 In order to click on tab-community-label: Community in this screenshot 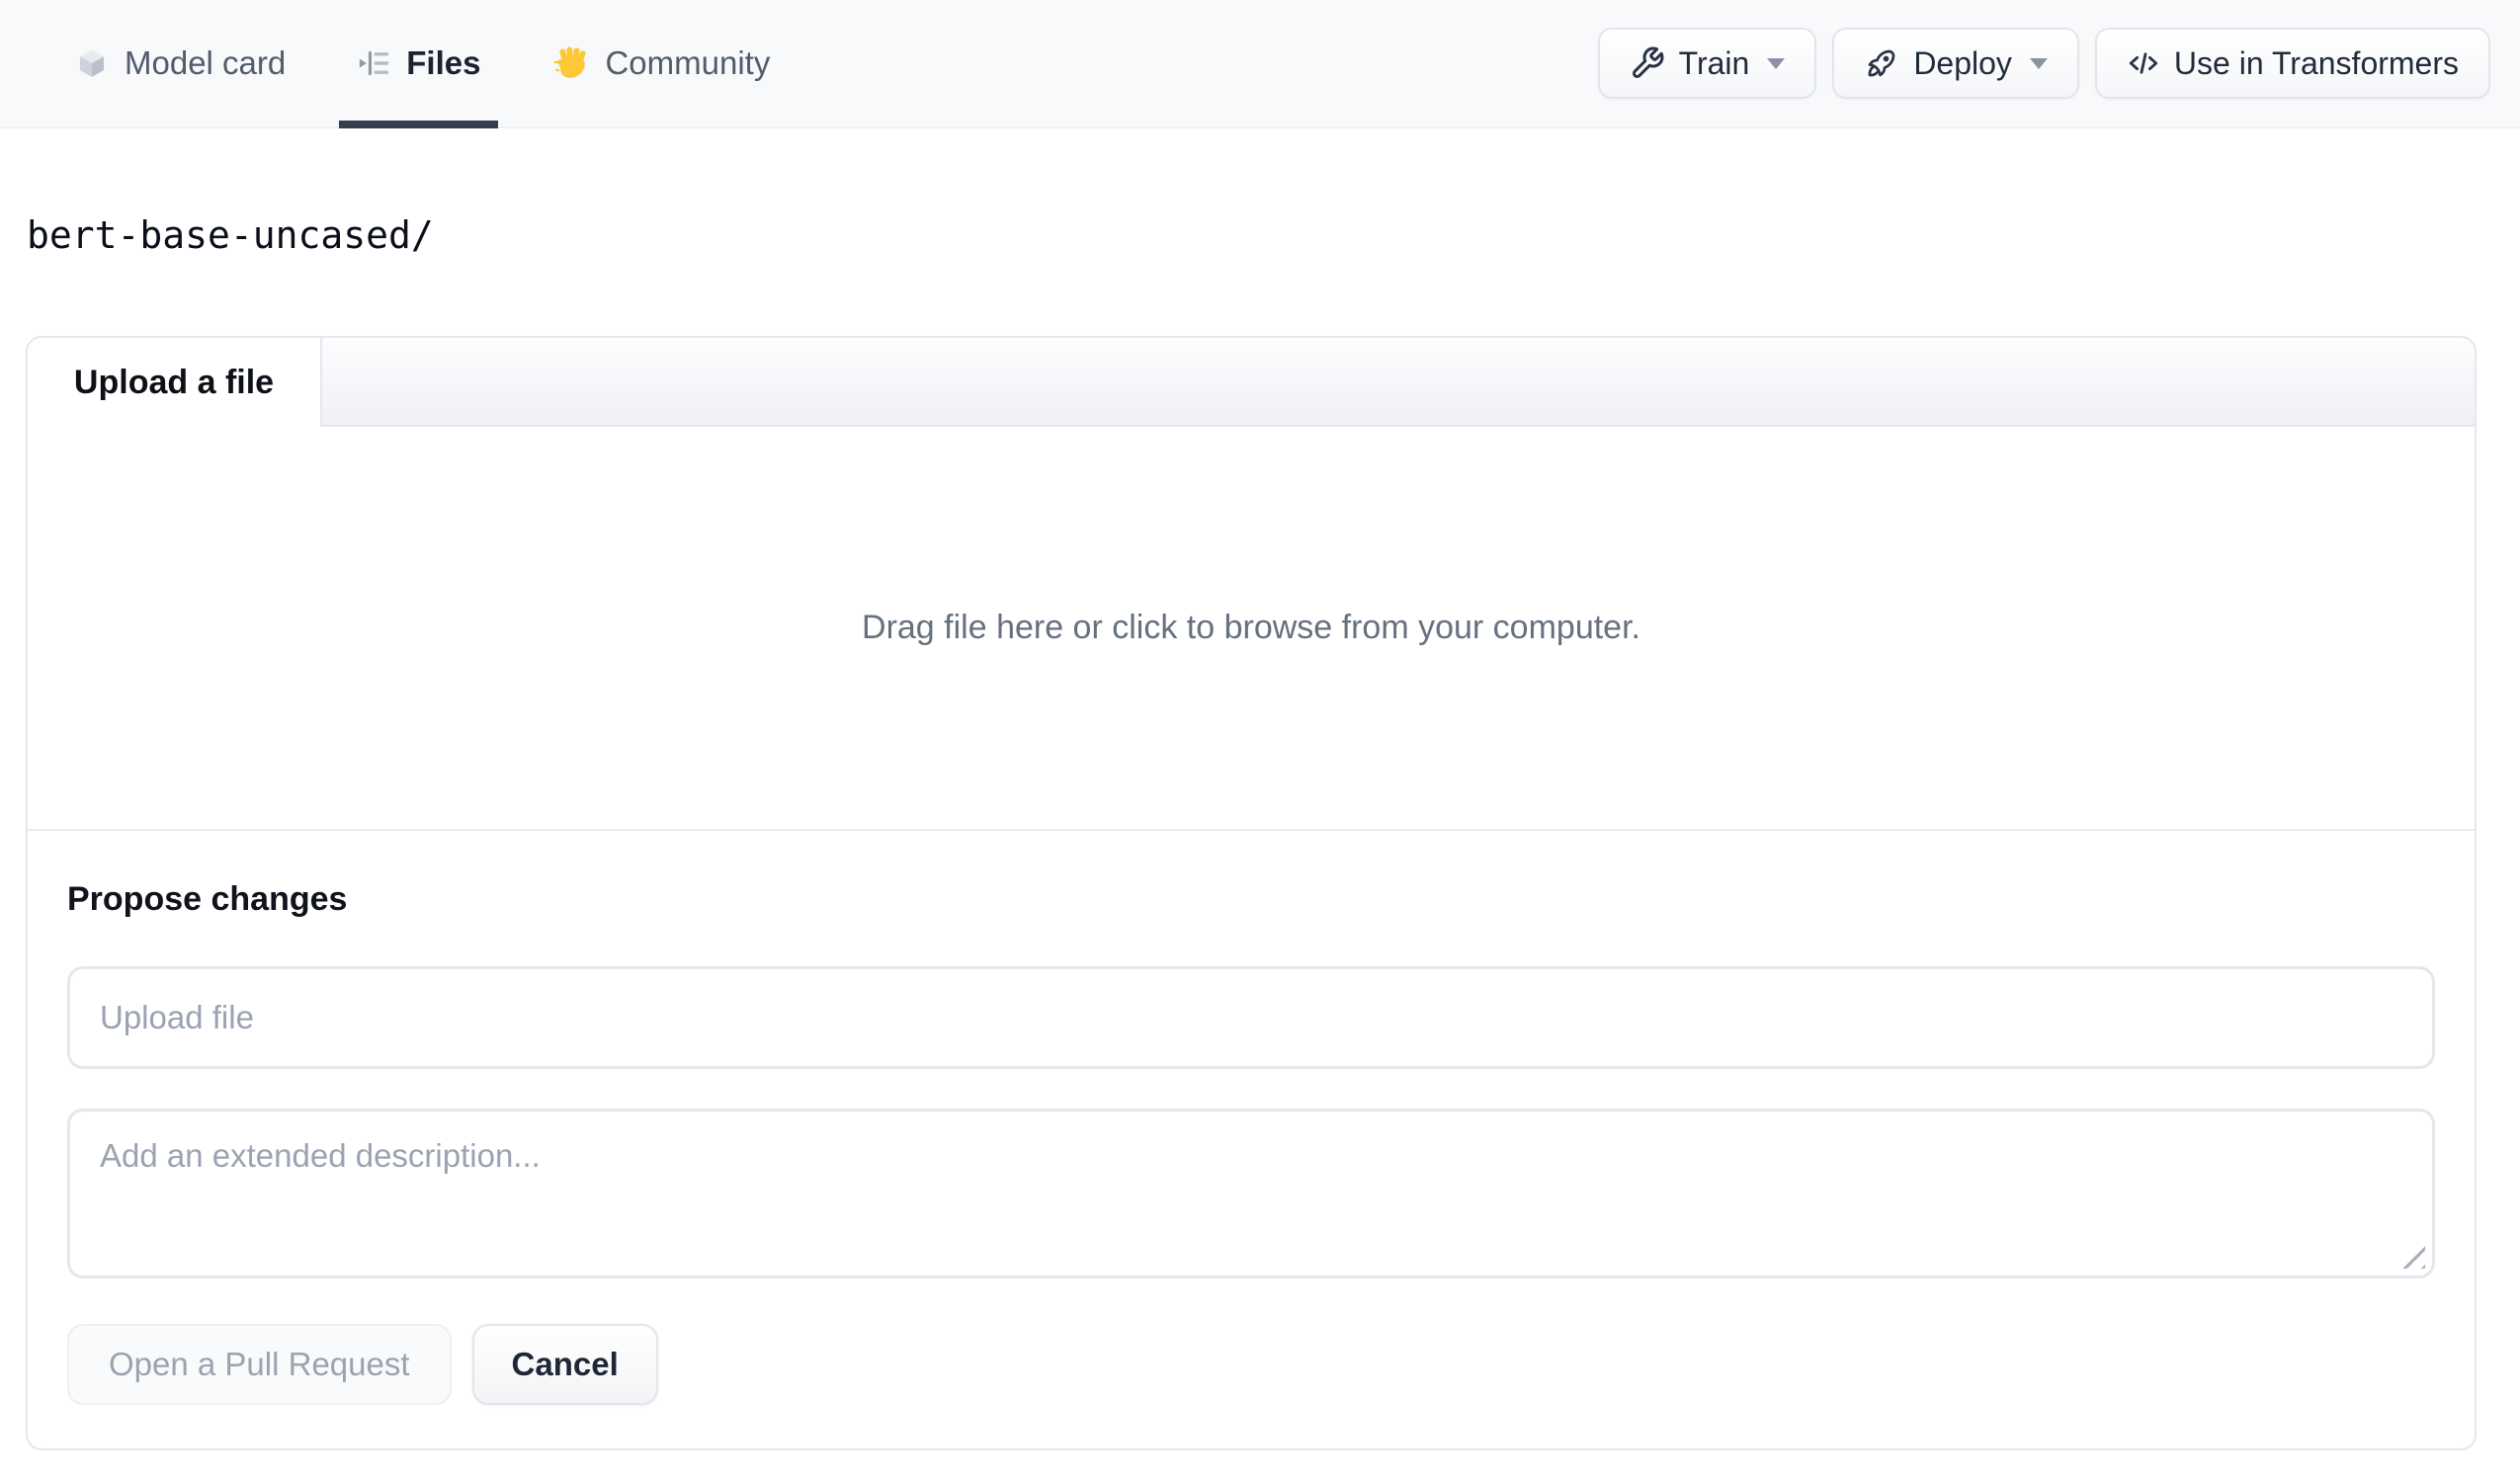, I will do `click(688, 62)`.